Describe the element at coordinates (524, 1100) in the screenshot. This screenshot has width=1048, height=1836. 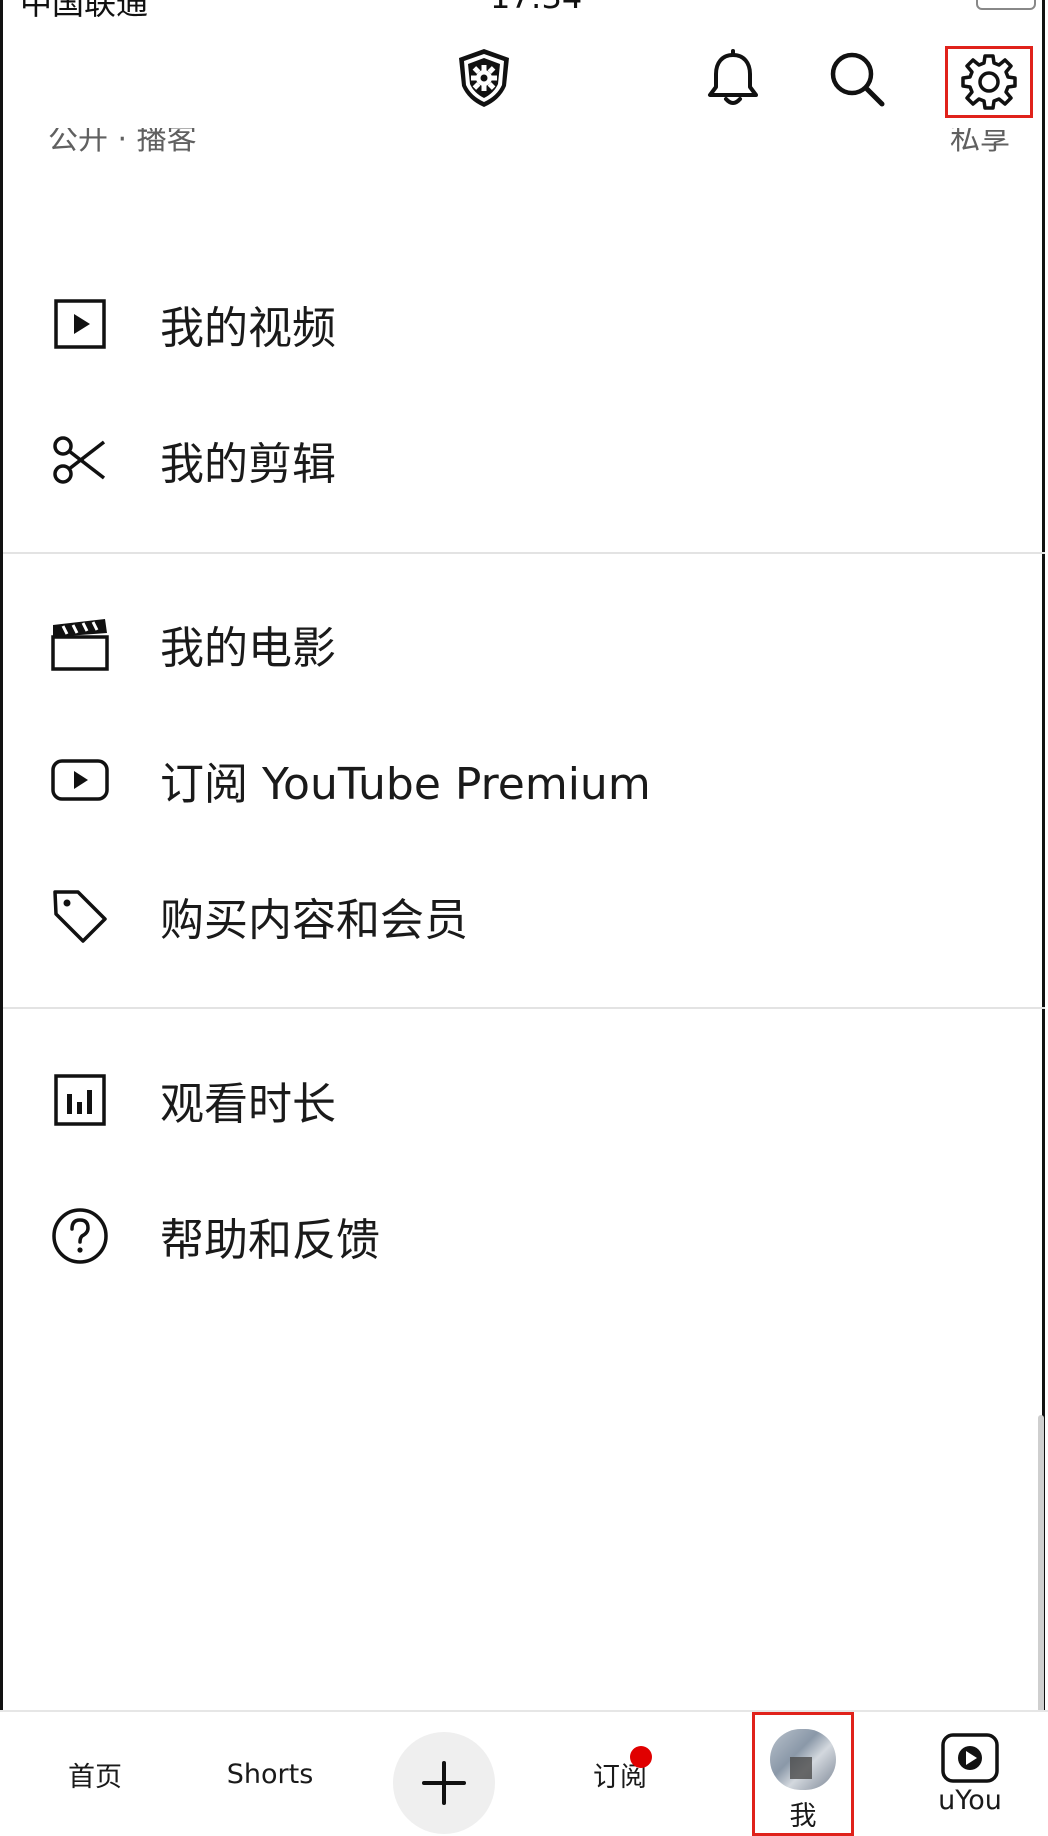
I see `menu-item-watch-time: 观看时长` at that location.